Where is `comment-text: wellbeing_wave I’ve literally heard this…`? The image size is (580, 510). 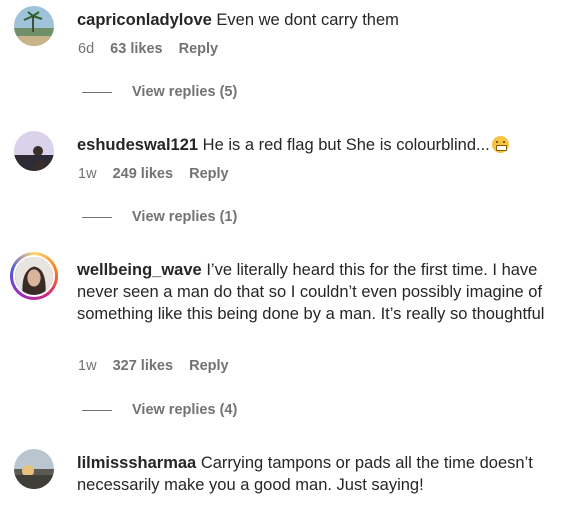 comment-text: wellbeing_wave I’ve literally heard this… is located at coordinates (324, 292).